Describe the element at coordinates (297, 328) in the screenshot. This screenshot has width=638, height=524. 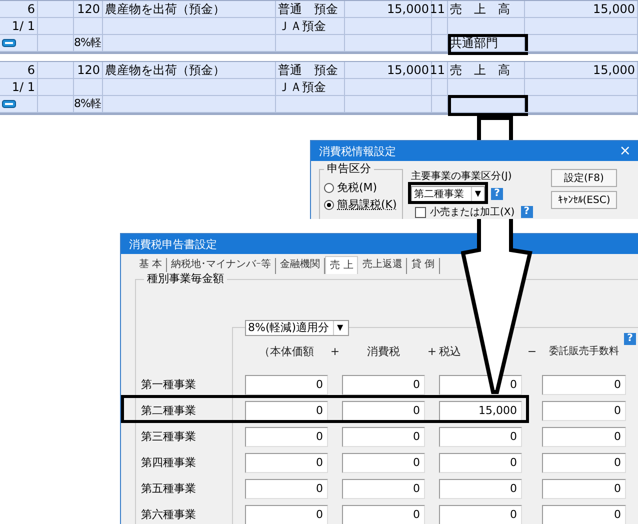
I see `rate-dropdown: 8%(軽減)適用分 ▼` at that location.